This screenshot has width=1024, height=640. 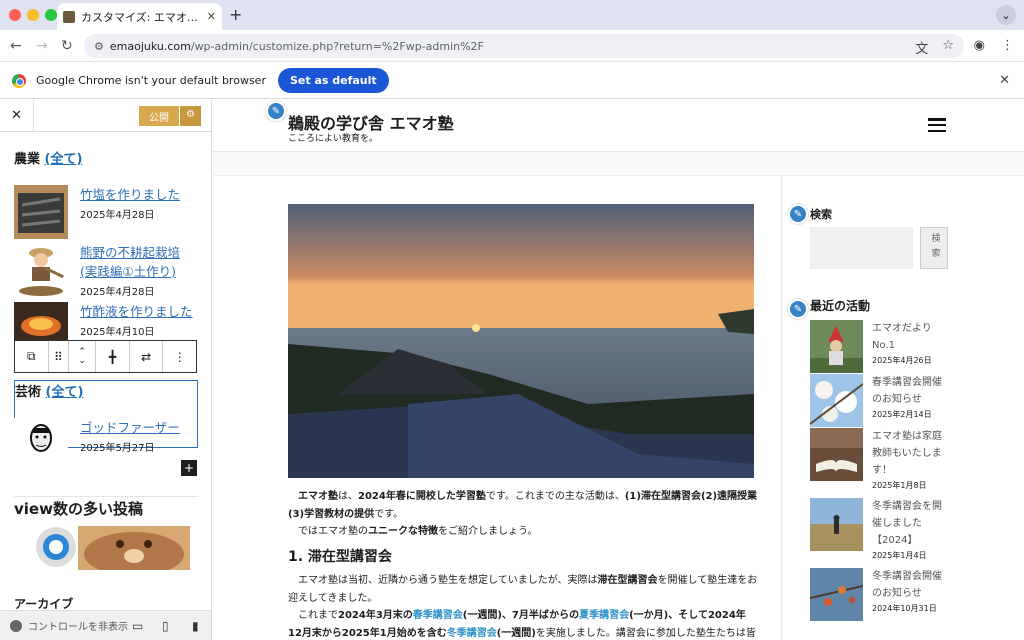 What do you see at coordinates (130, 427) in the screenshot?
I see `post-title-link: ゴッドファーザー` at bounding box center [130, 427].